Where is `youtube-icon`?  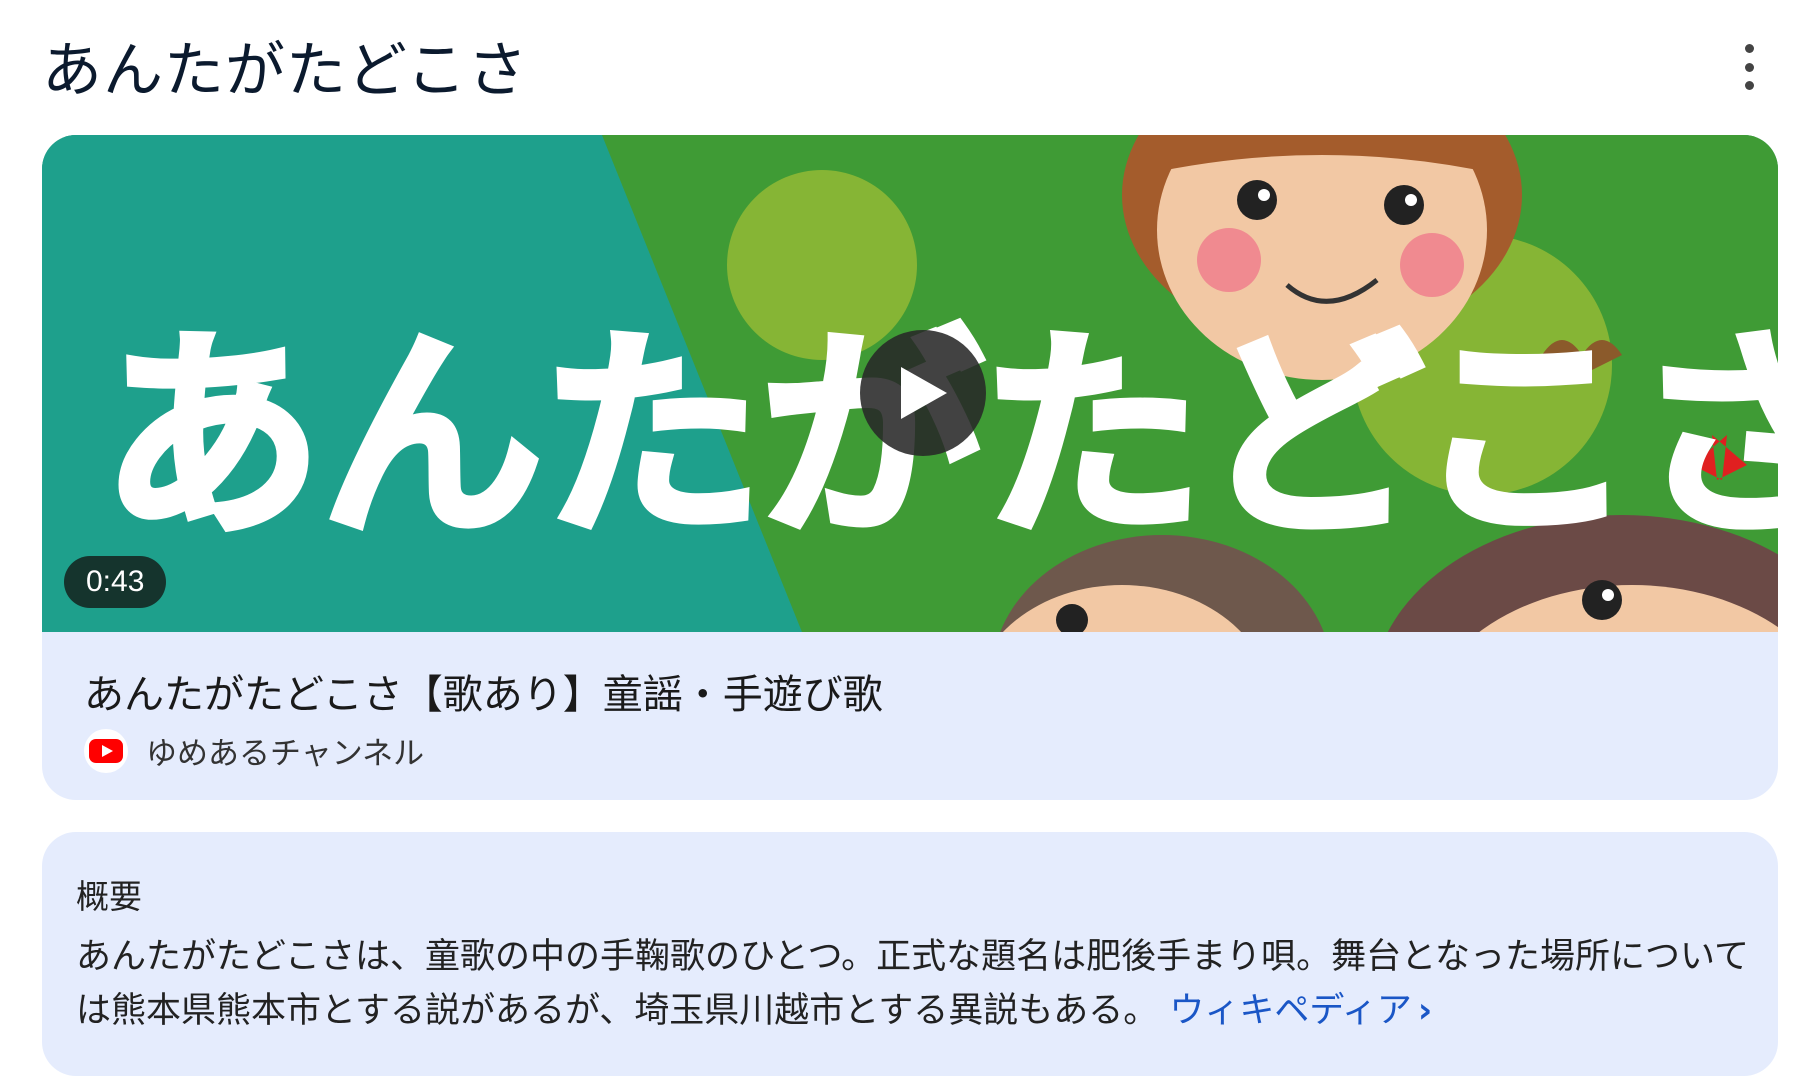
youtube-icon is located at coordinates (106, 750).